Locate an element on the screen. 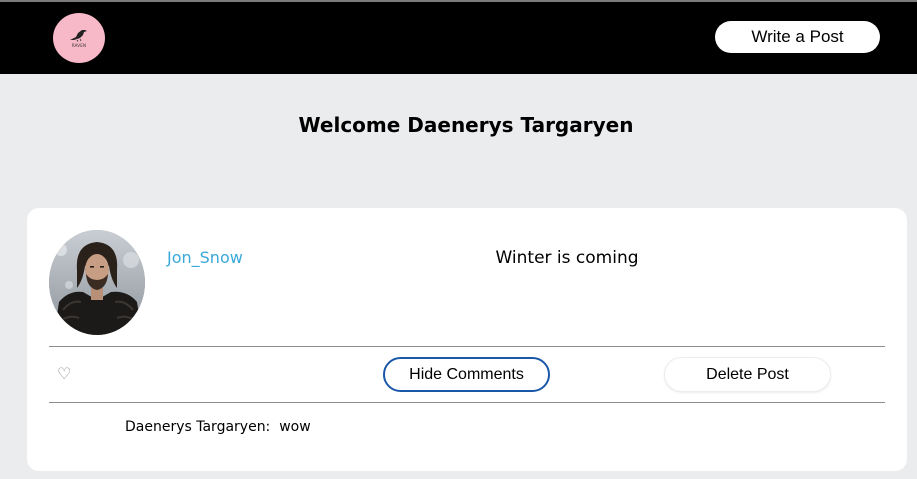 The height and width of the screenshot is (479, 917). comment-text: wow is located at coordinates (295, 427).